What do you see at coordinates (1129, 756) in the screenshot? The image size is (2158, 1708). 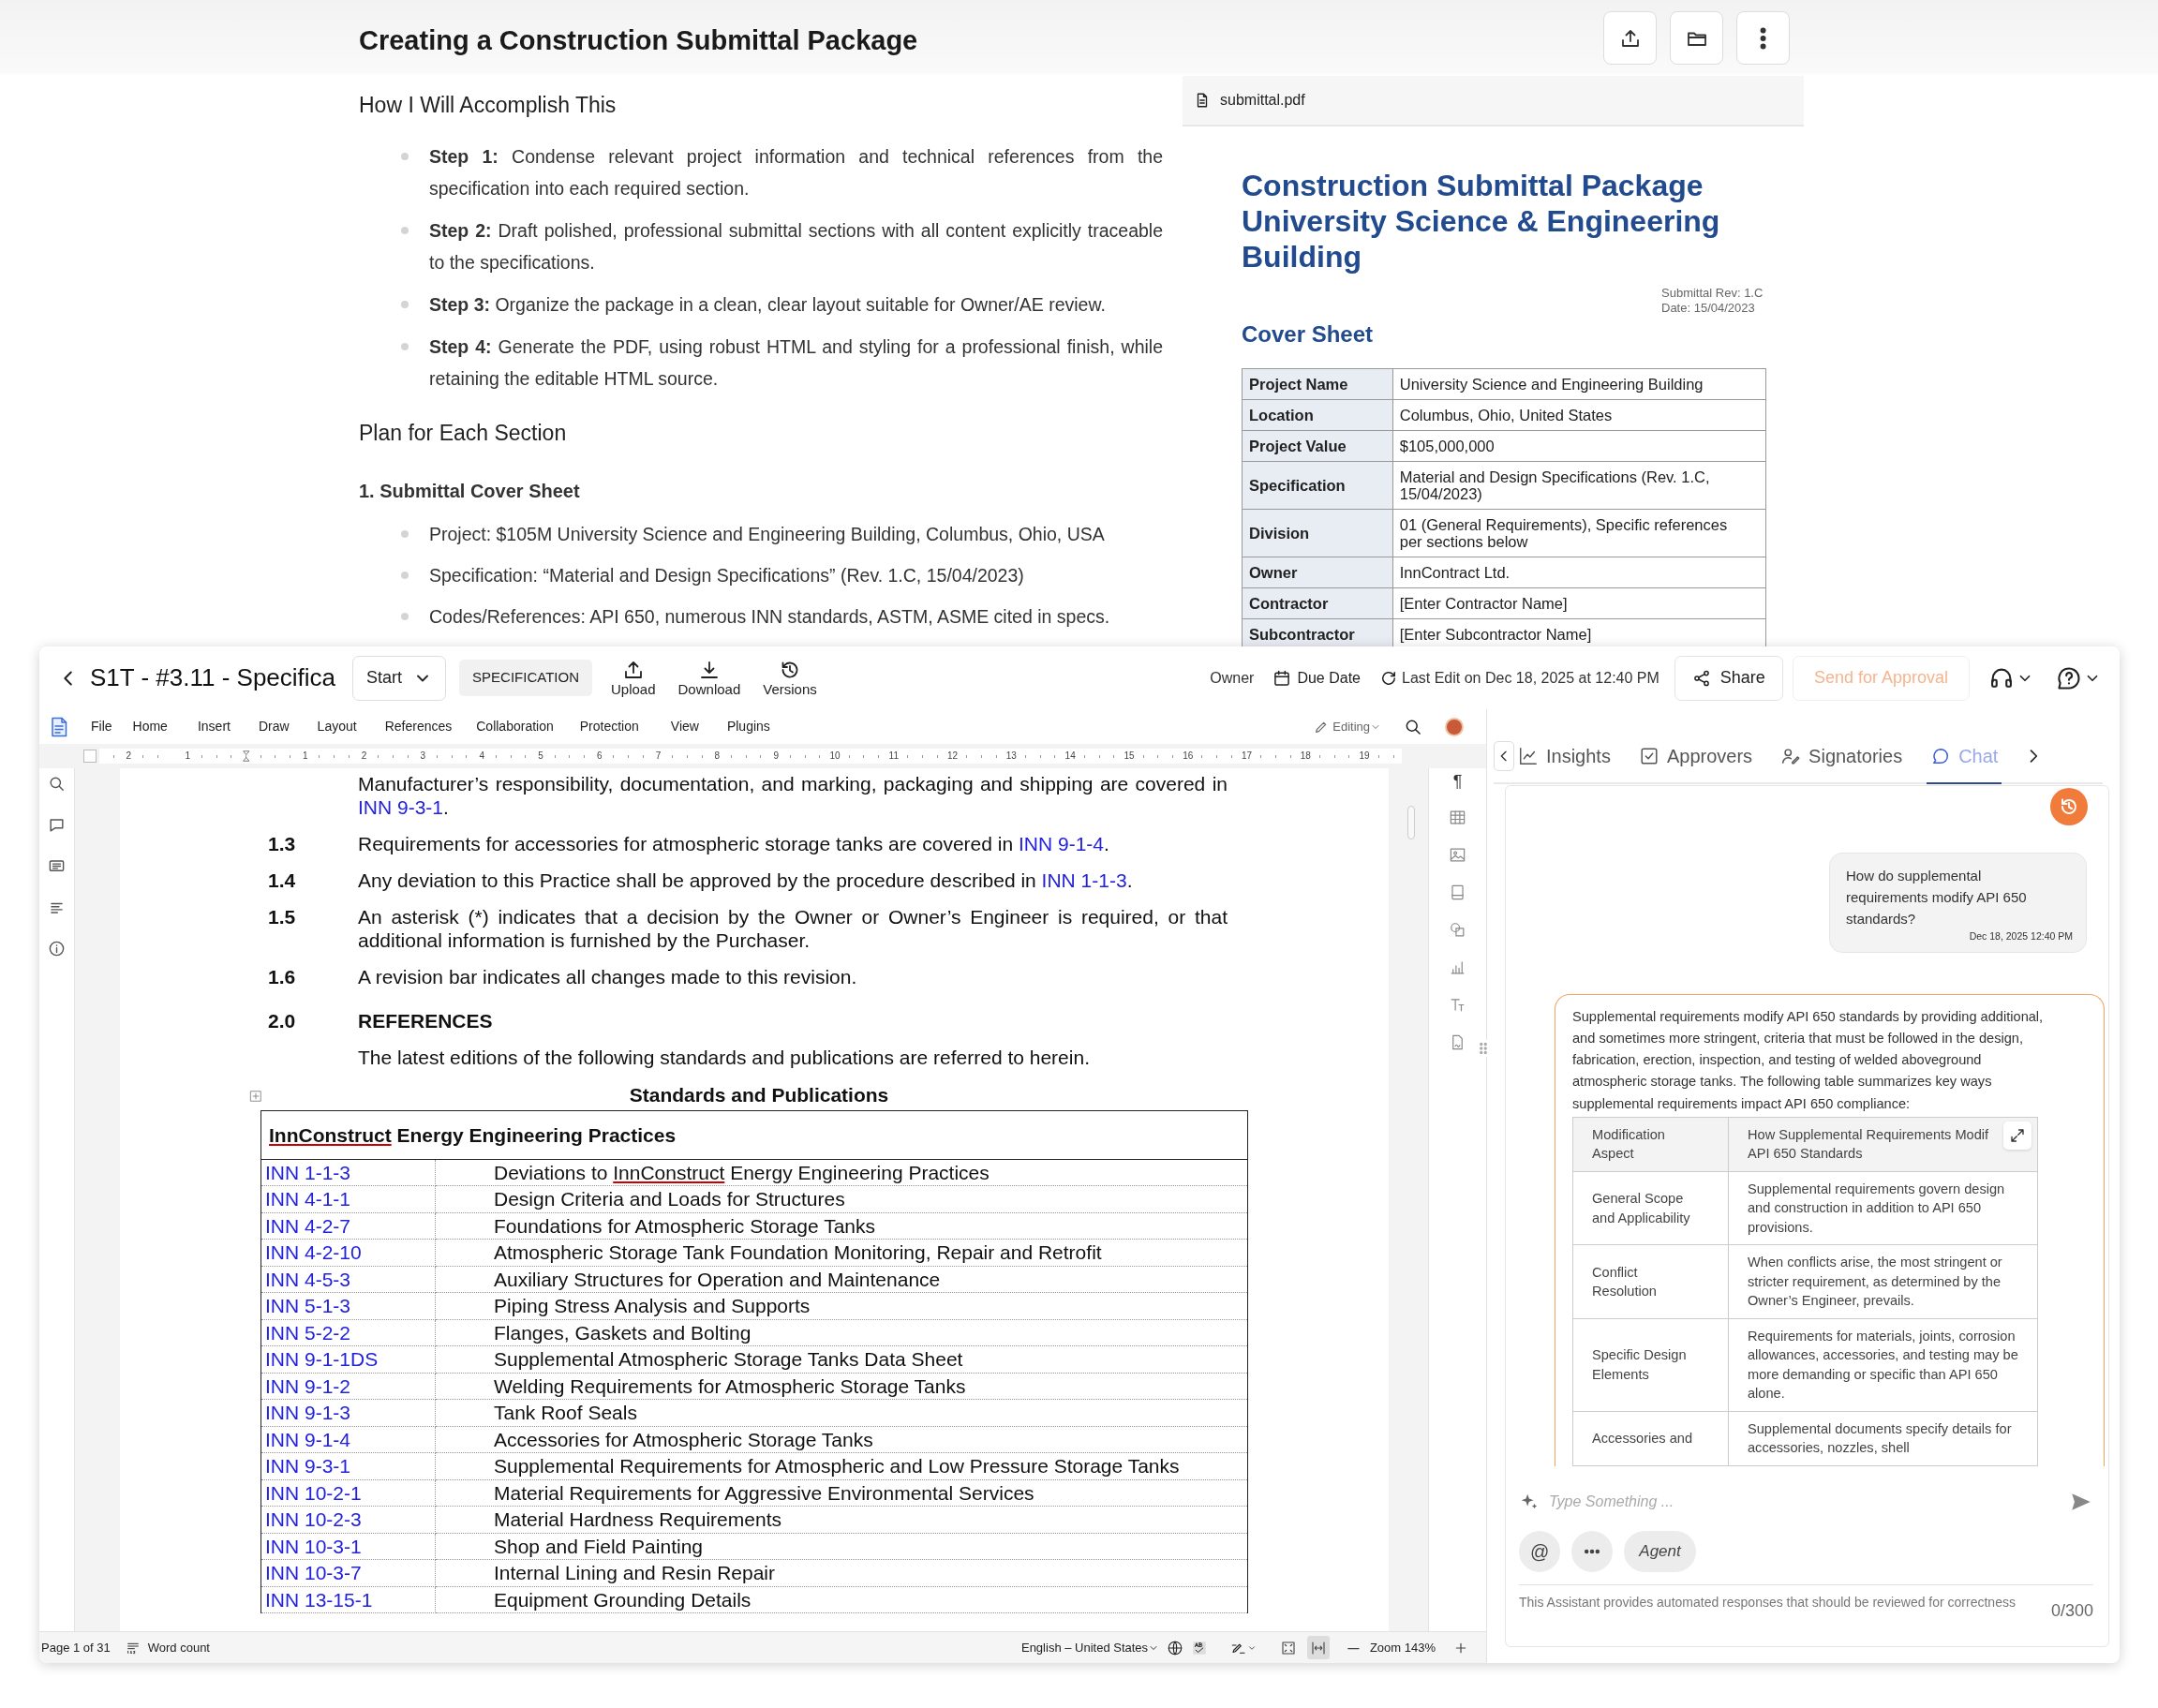 I see `ruler-number: 15` at bounding box center [1129, 756].